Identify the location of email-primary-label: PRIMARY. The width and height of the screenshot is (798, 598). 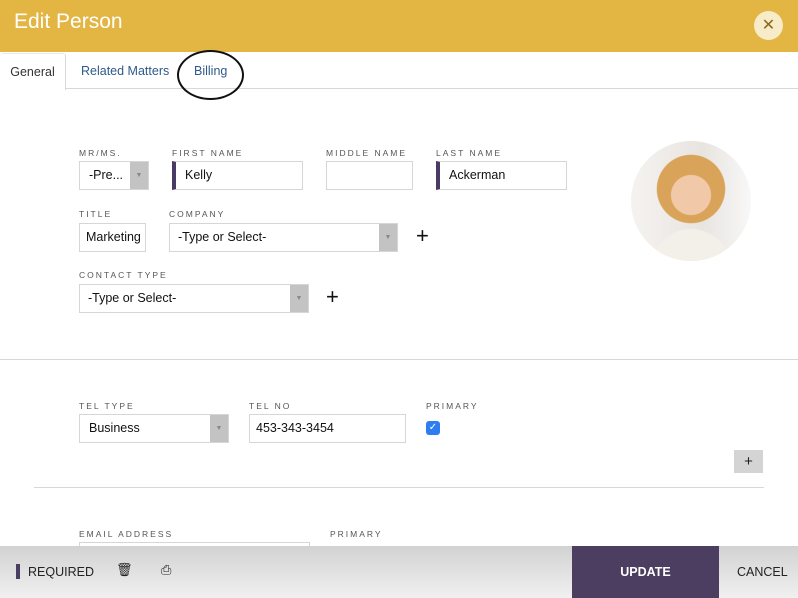
(356, 534).